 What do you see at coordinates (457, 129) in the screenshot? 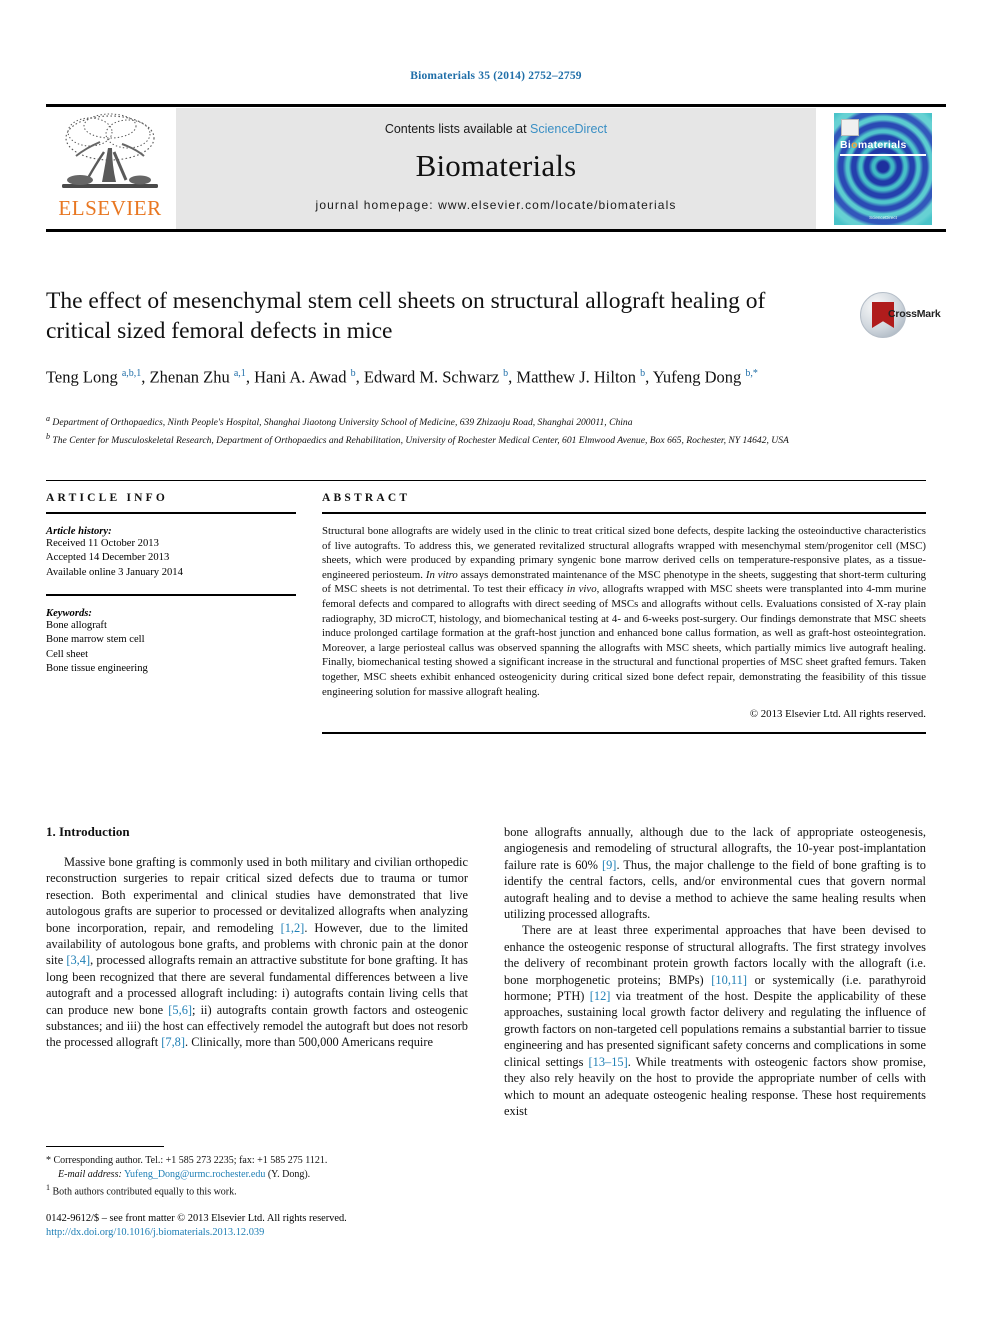
I see `contents-prefix: Contents lists available at` at bounding box center [457, 129].